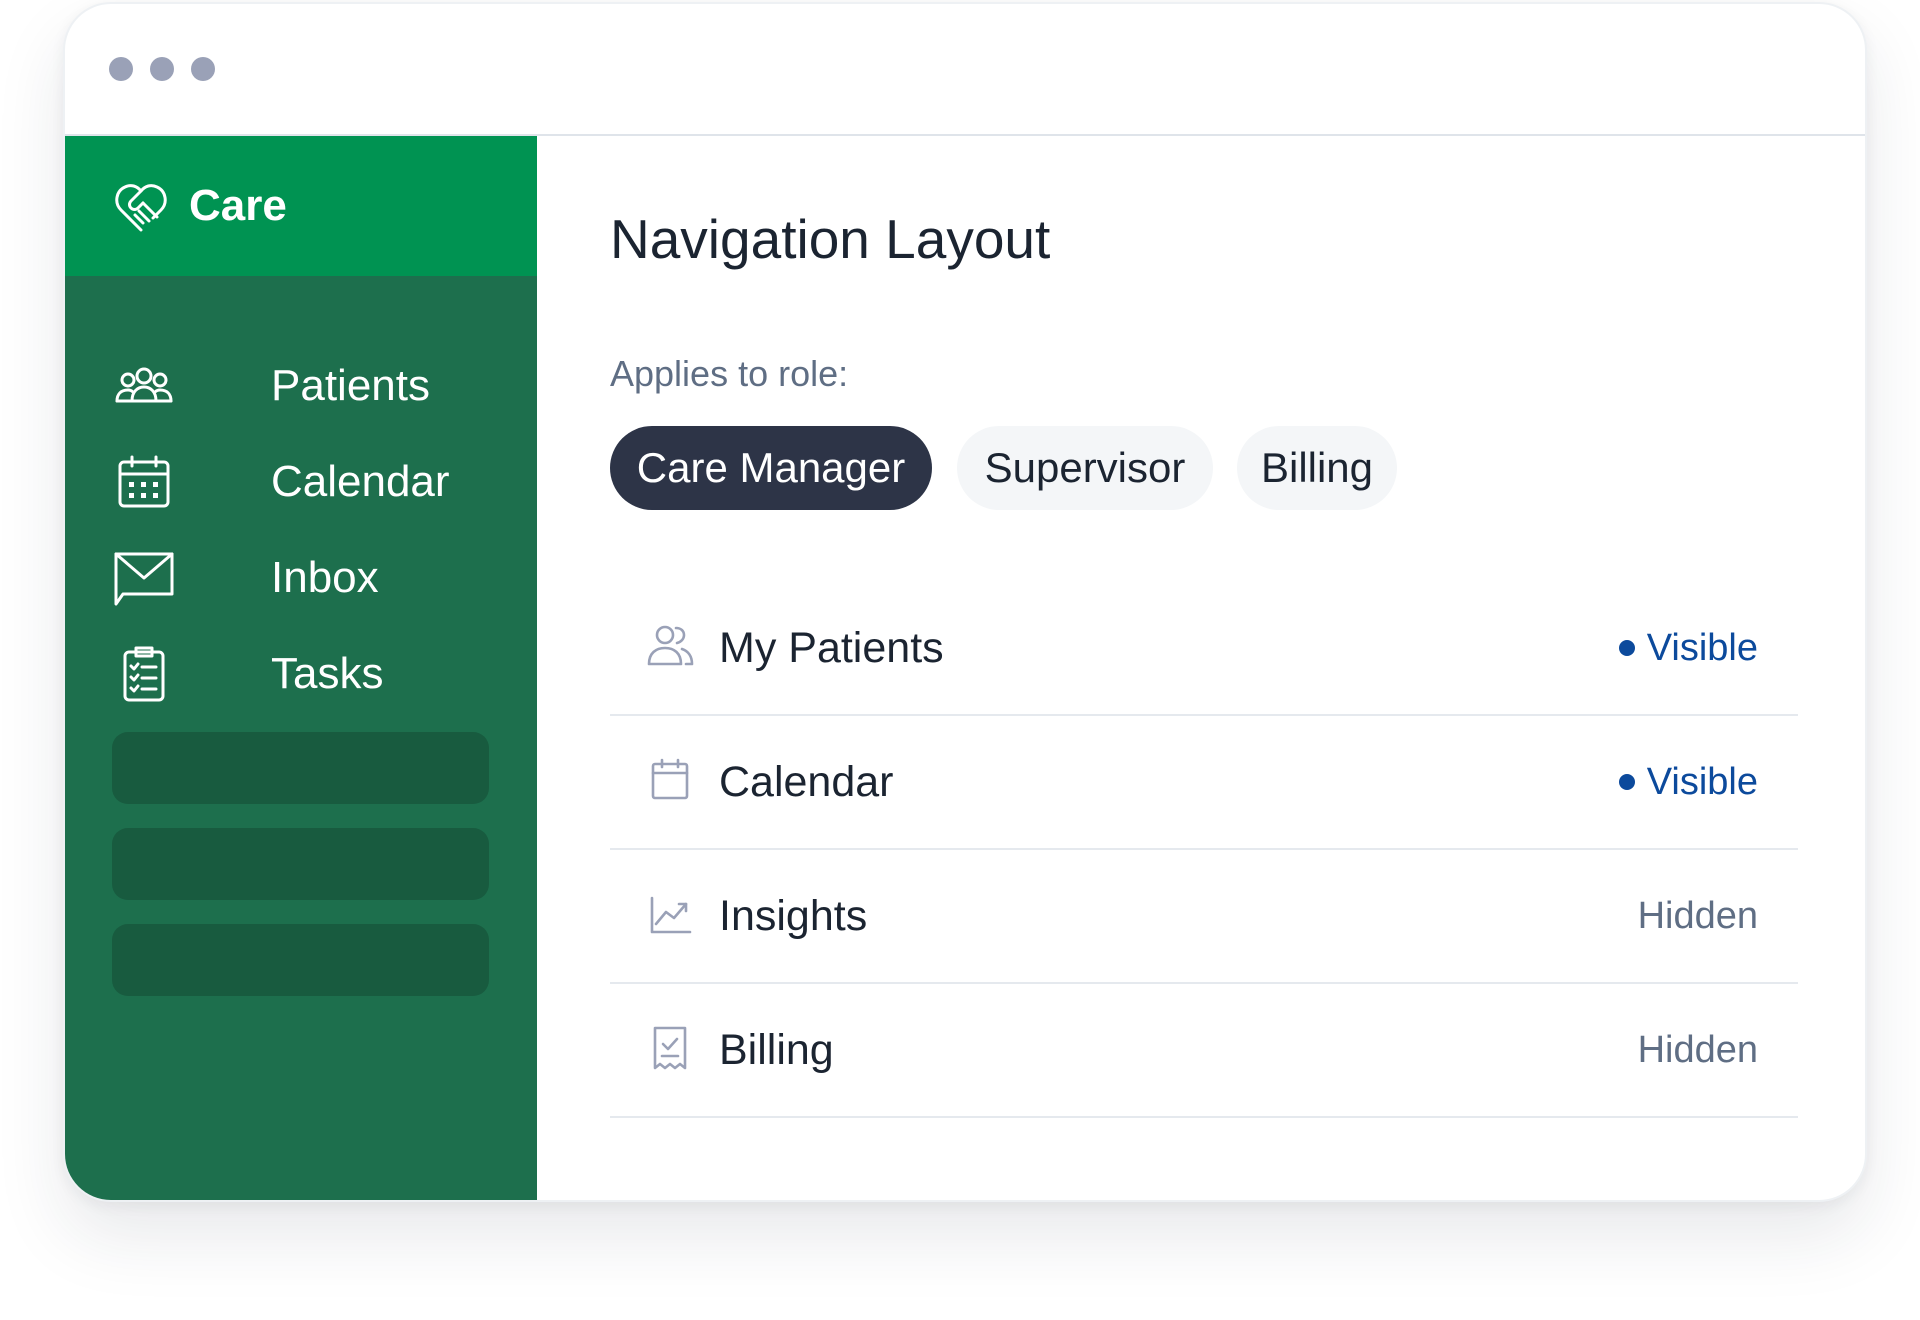 This screenshot has height=1320, width=1920. Describe the element at coordinates (776, 1050) in the screenshot. I see `nav-row-label: Billing` at that location.